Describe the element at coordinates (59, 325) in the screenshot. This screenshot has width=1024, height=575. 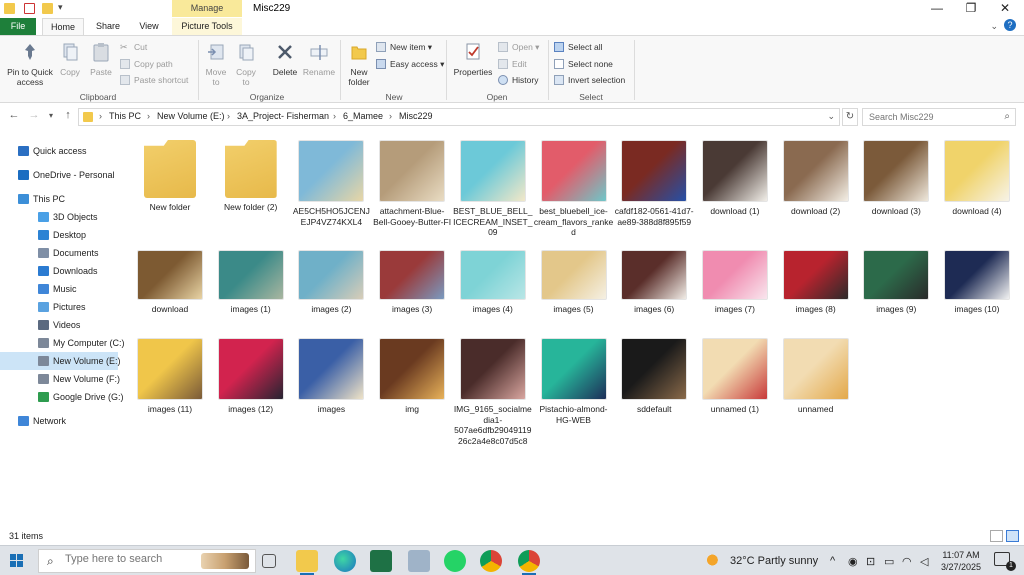
I see `nav-item-videos: Videos` at that location.